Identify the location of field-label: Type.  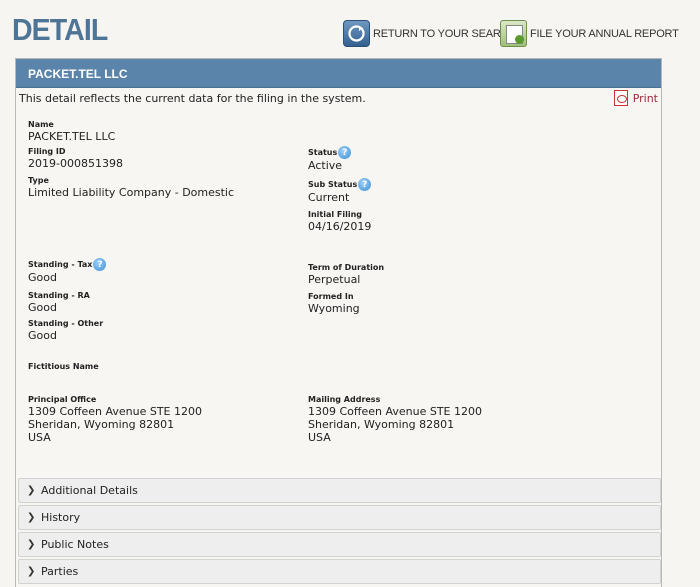
(38, 180).